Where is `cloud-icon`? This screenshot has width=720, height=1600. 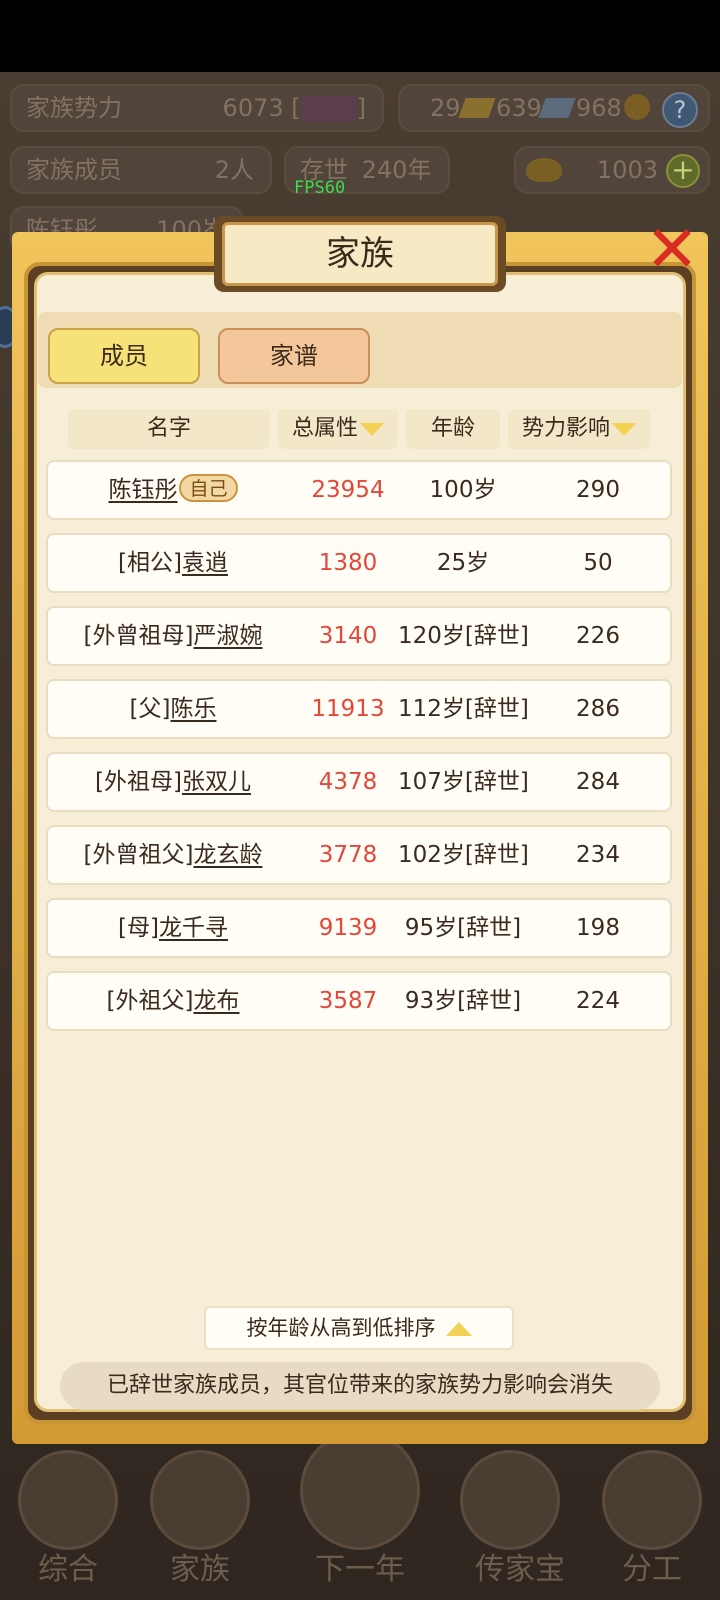 cloud-icon is located at coordinates (510, 1500).